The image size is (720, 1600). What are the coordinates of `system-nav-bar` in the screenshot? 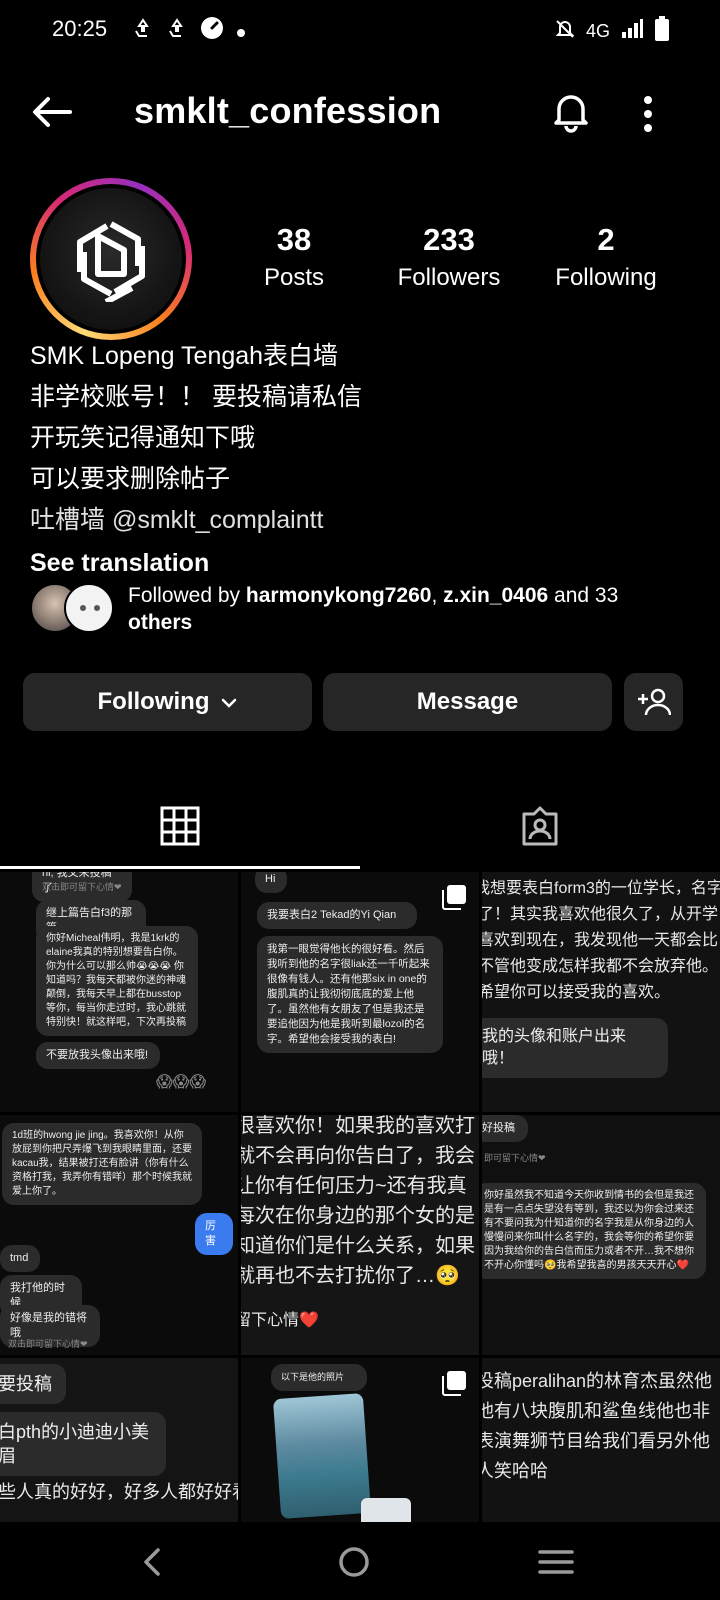 It's located at (360, 1561).